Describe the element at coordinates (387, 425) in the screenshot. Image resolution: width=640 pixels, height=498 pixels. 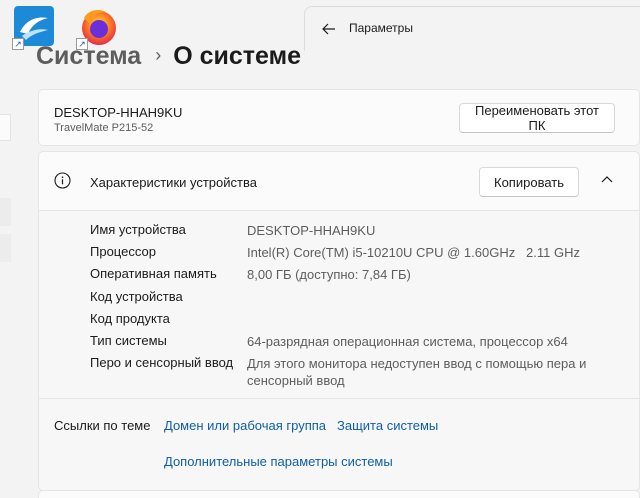
I see `system-protection-link: Защита системы` at that location.